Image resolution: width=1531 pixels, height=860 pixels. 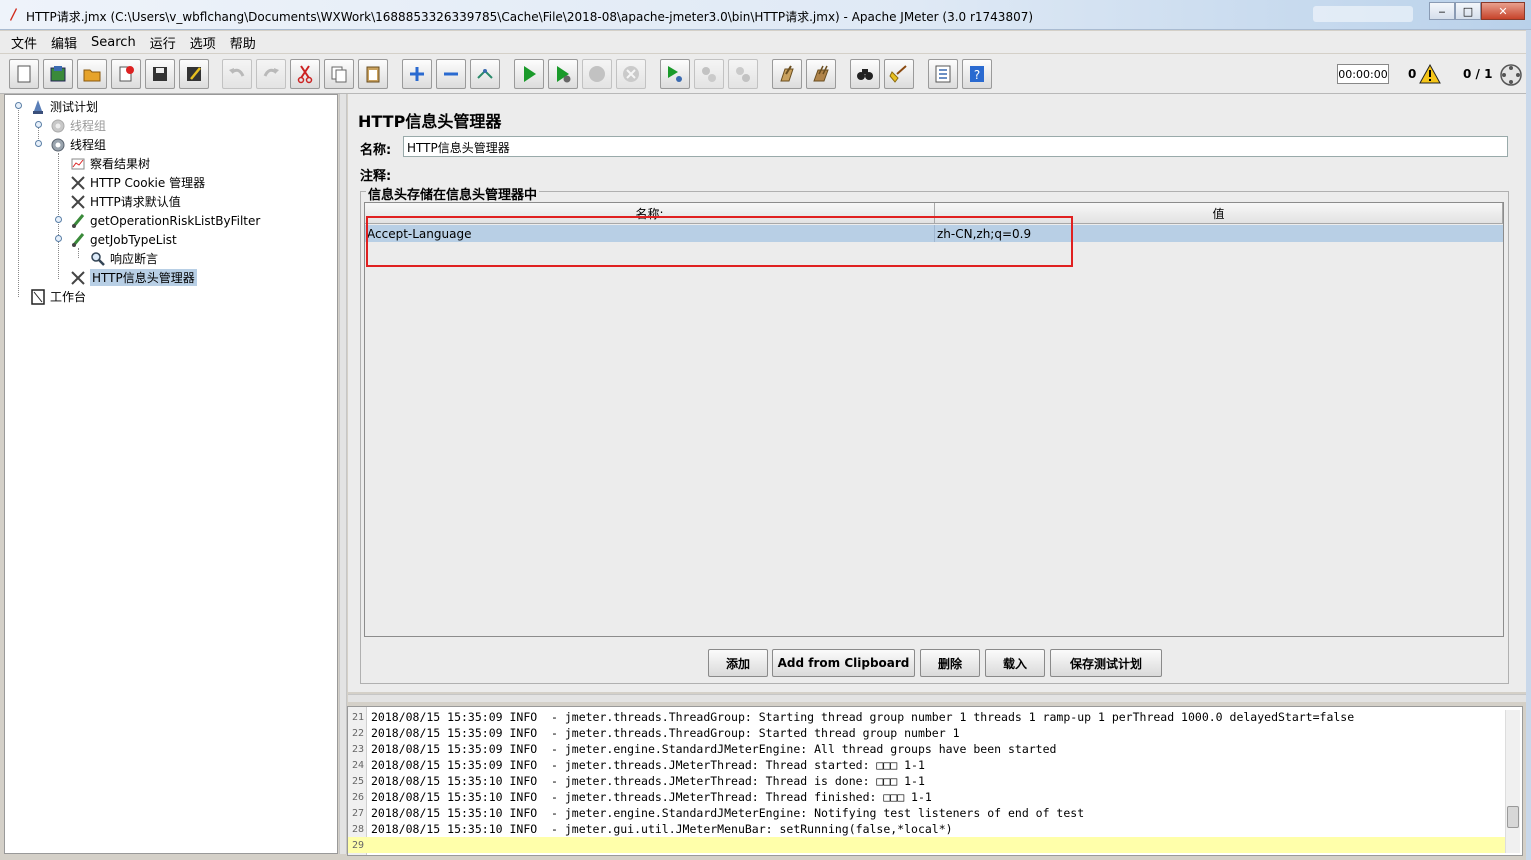 I want to click on header-name-cell: Accept-Language, so click(x=650, y=233).